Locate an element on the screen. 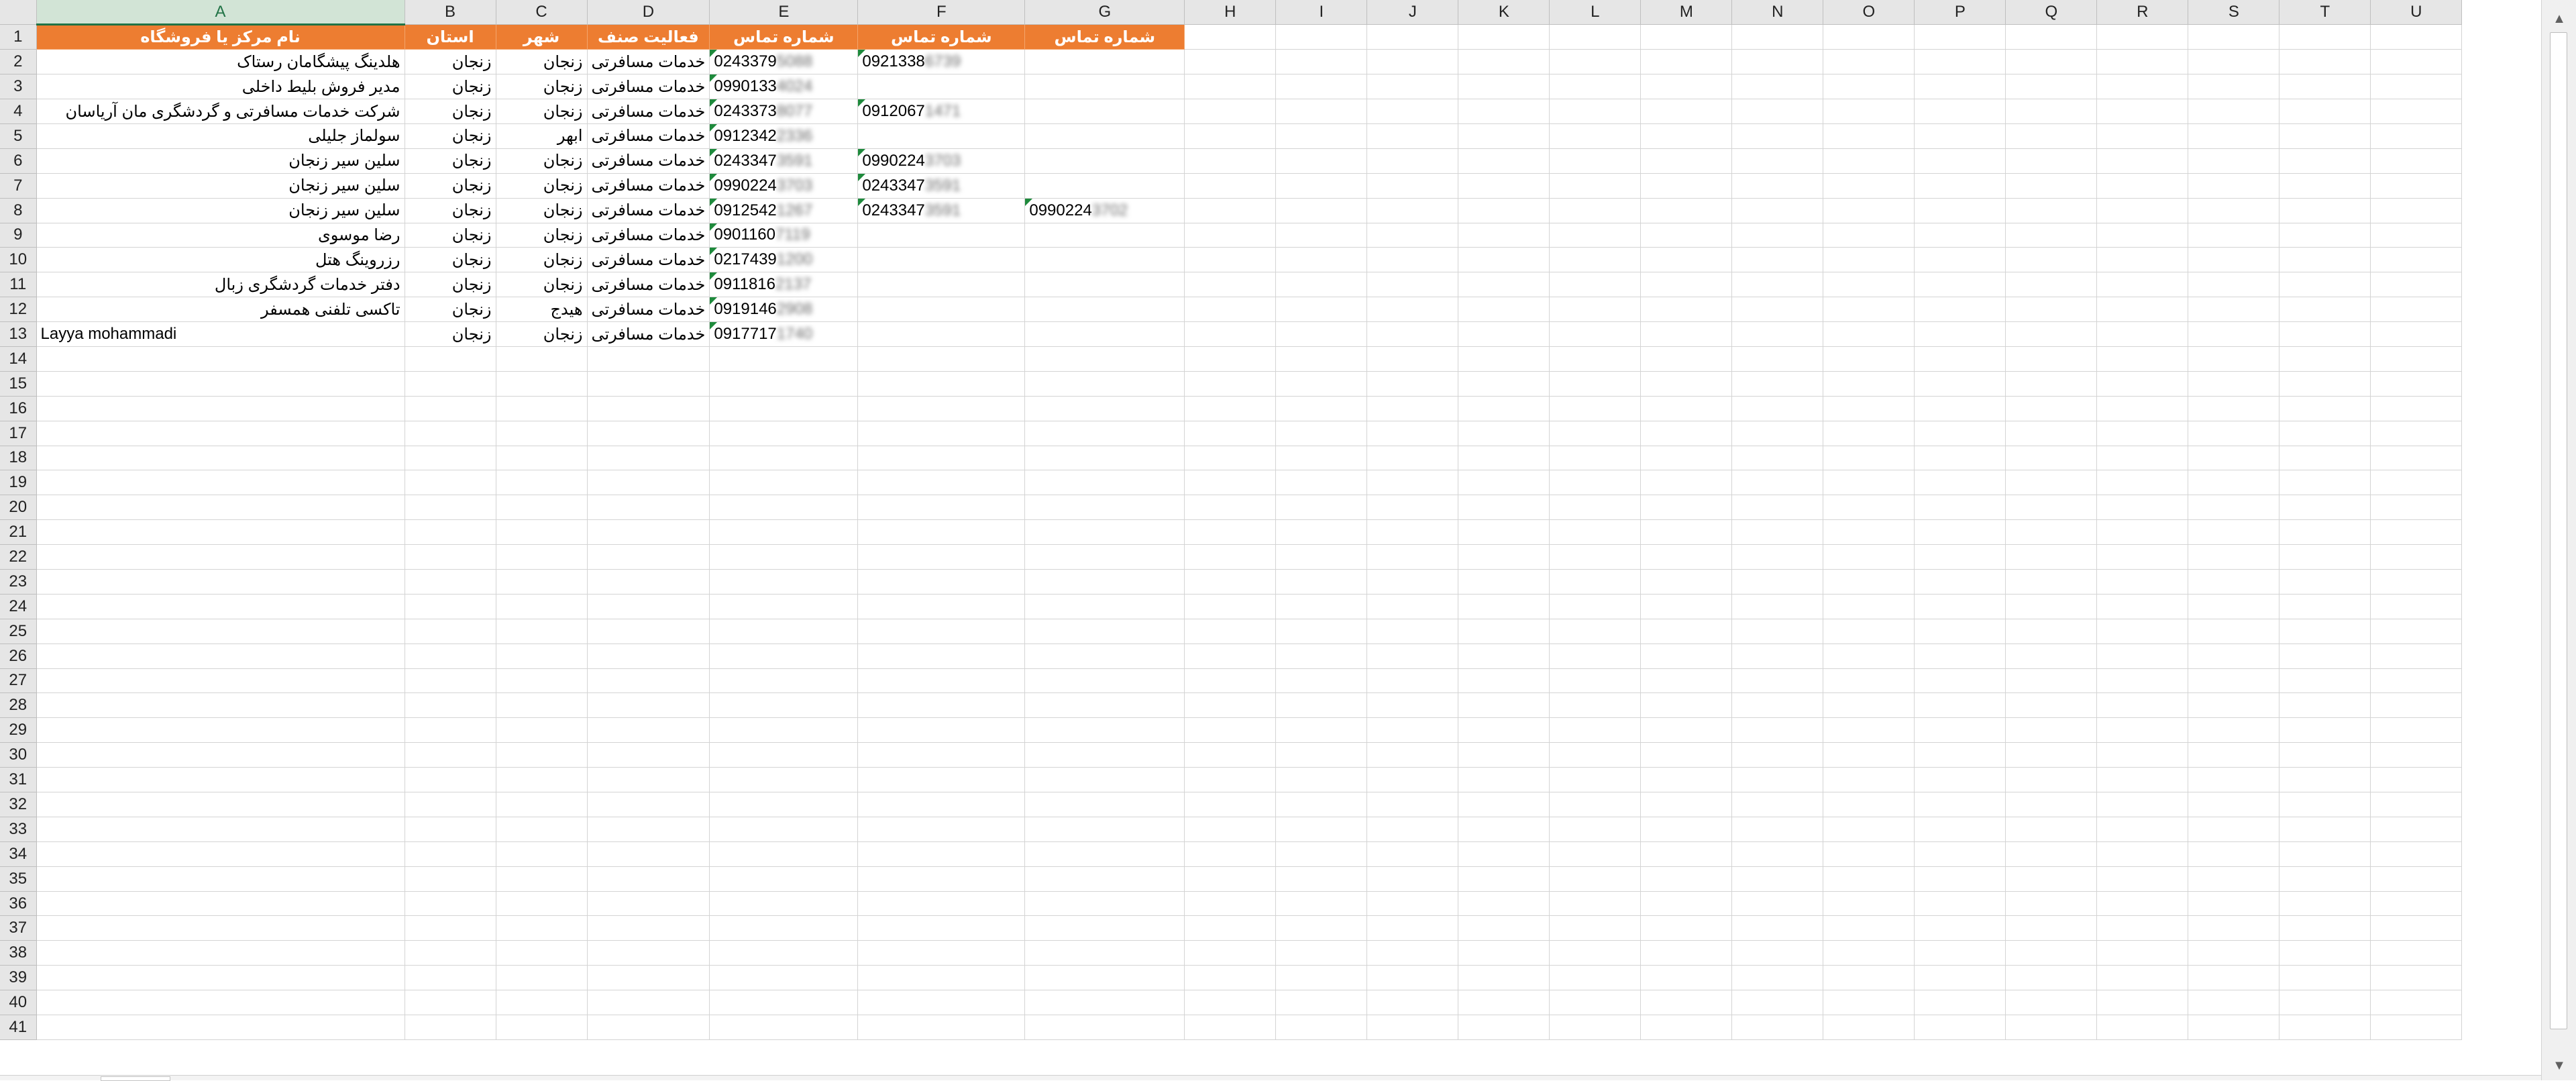 This screenshot has width=2576, height=1081. cell-a24 is located at coordinates (220, 607).